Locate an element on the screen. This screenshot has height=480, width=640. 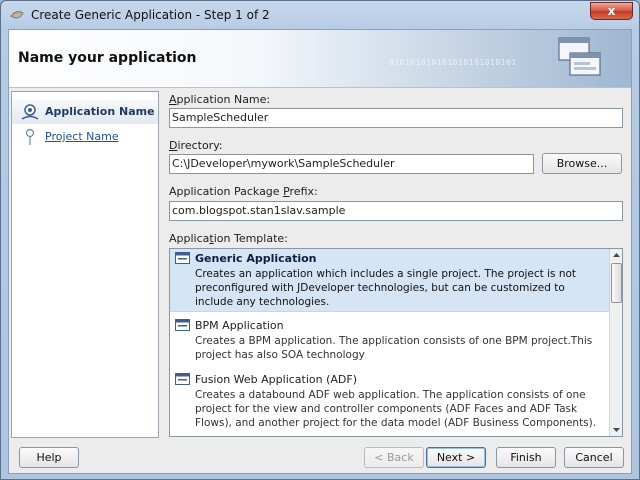
finish-button: Finish is located at coordinates (526, 457).